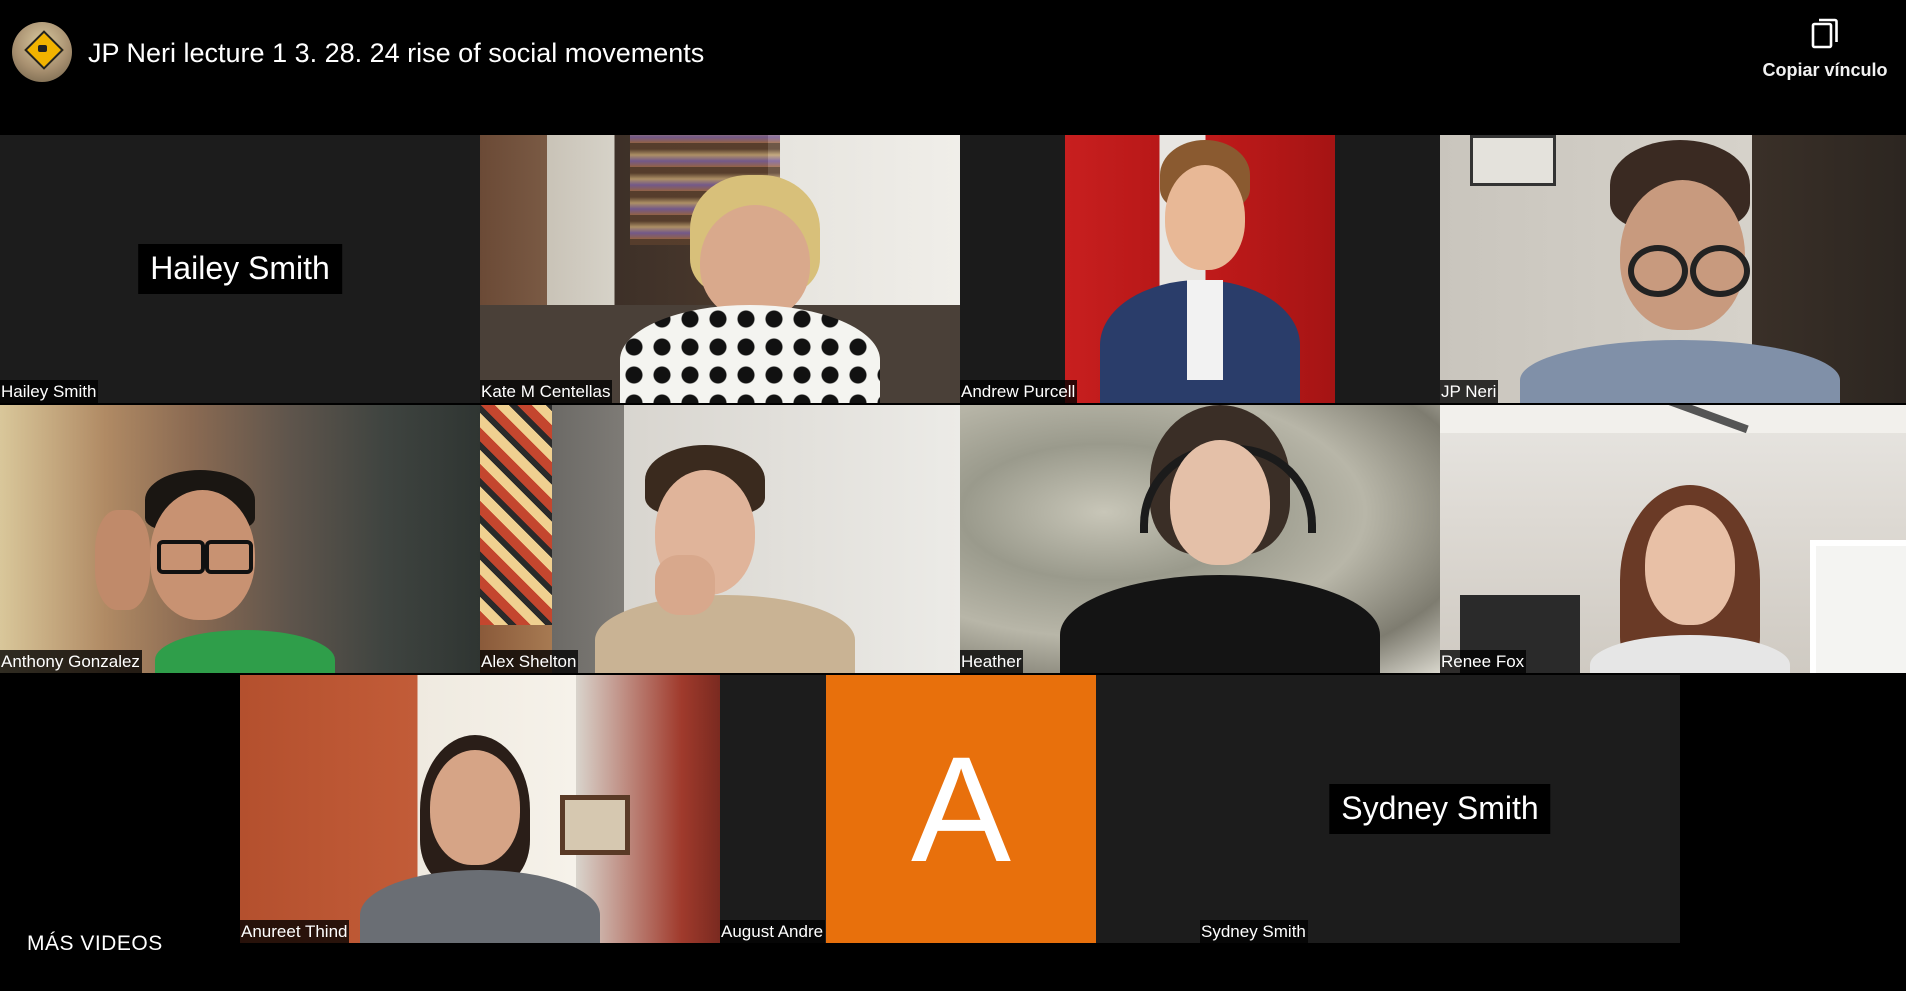 The width and height of the screenshot is (1906, 991). What do you see at coordinates (1825, 70) in the screenshot?
I see `copy-link-label: Copiar vínculo` at bounding box center [1825, 70].